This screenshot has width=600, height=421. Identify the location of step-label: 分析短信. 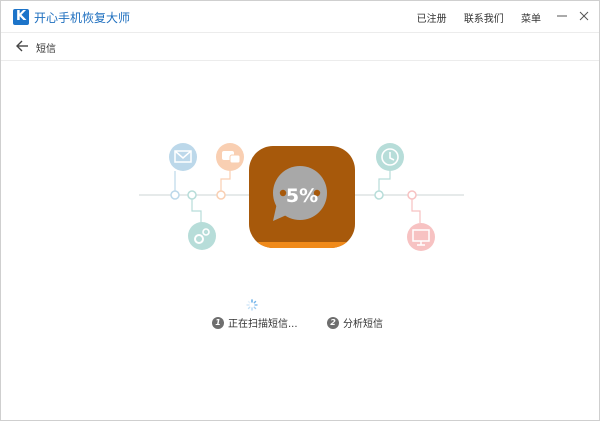
(363, 324).